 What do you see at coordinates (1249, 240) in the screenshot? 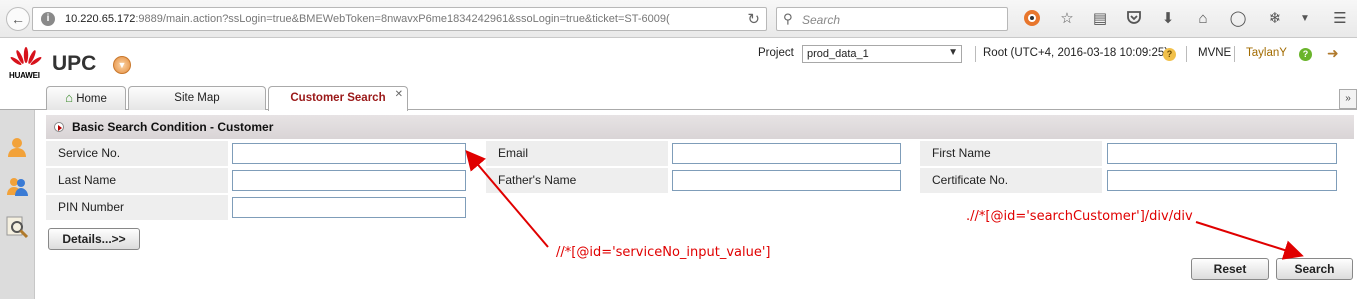
I see `arrow-to-search-button` at bounding box center [1249, 240].